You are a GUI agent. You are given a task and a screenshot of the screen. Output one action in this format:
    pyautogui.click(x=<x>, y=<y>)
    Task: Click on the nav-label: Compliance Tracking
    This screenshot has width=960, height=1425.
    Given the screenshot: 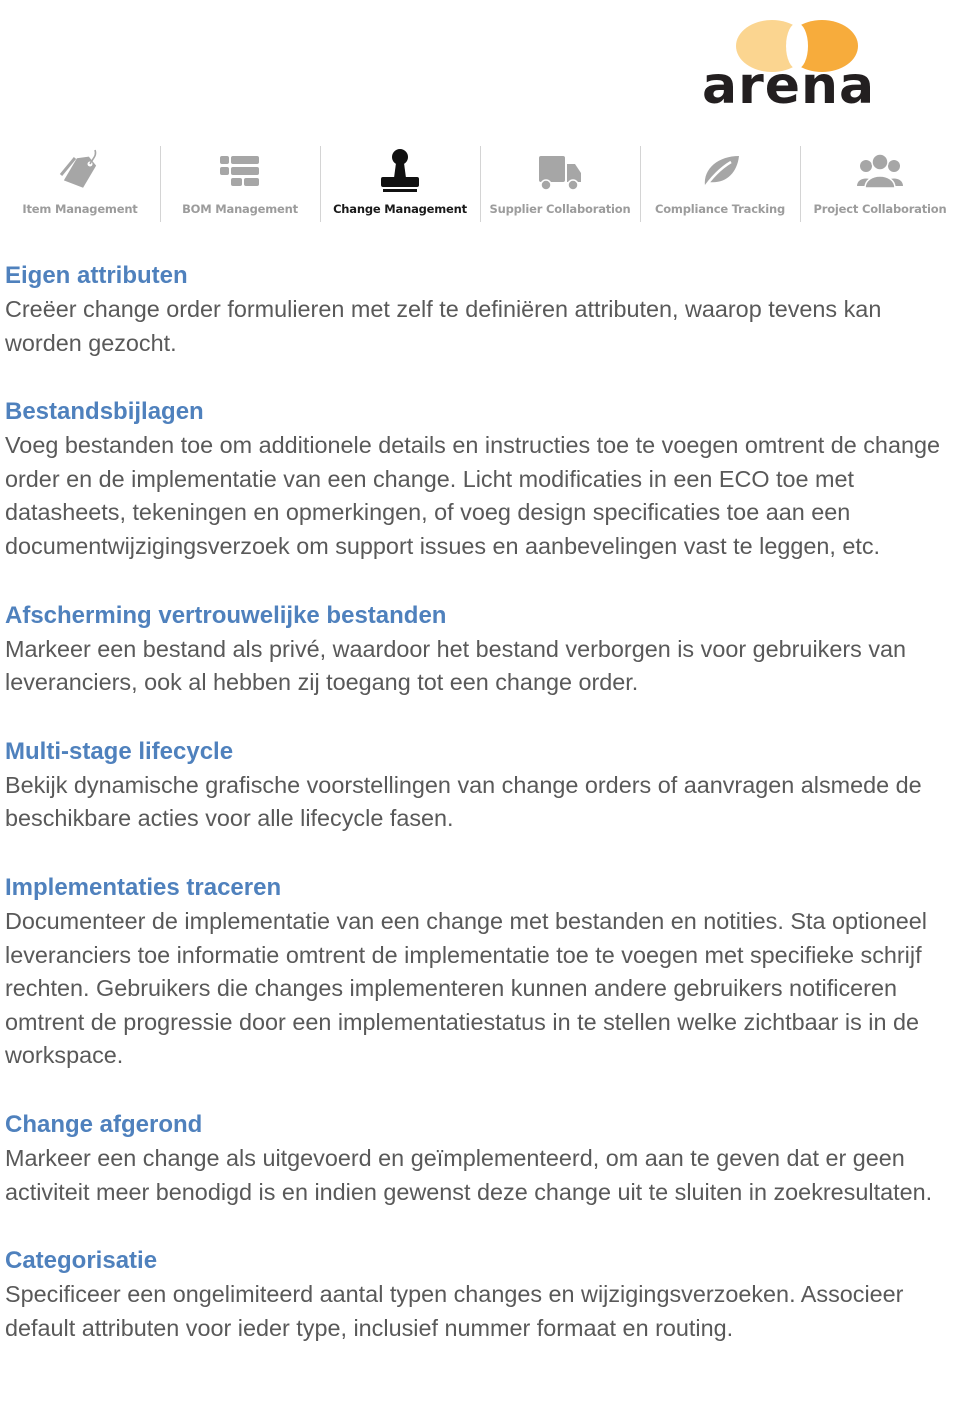 What is the action you would take?
    pyautogui.click(x=720, y=209)
    